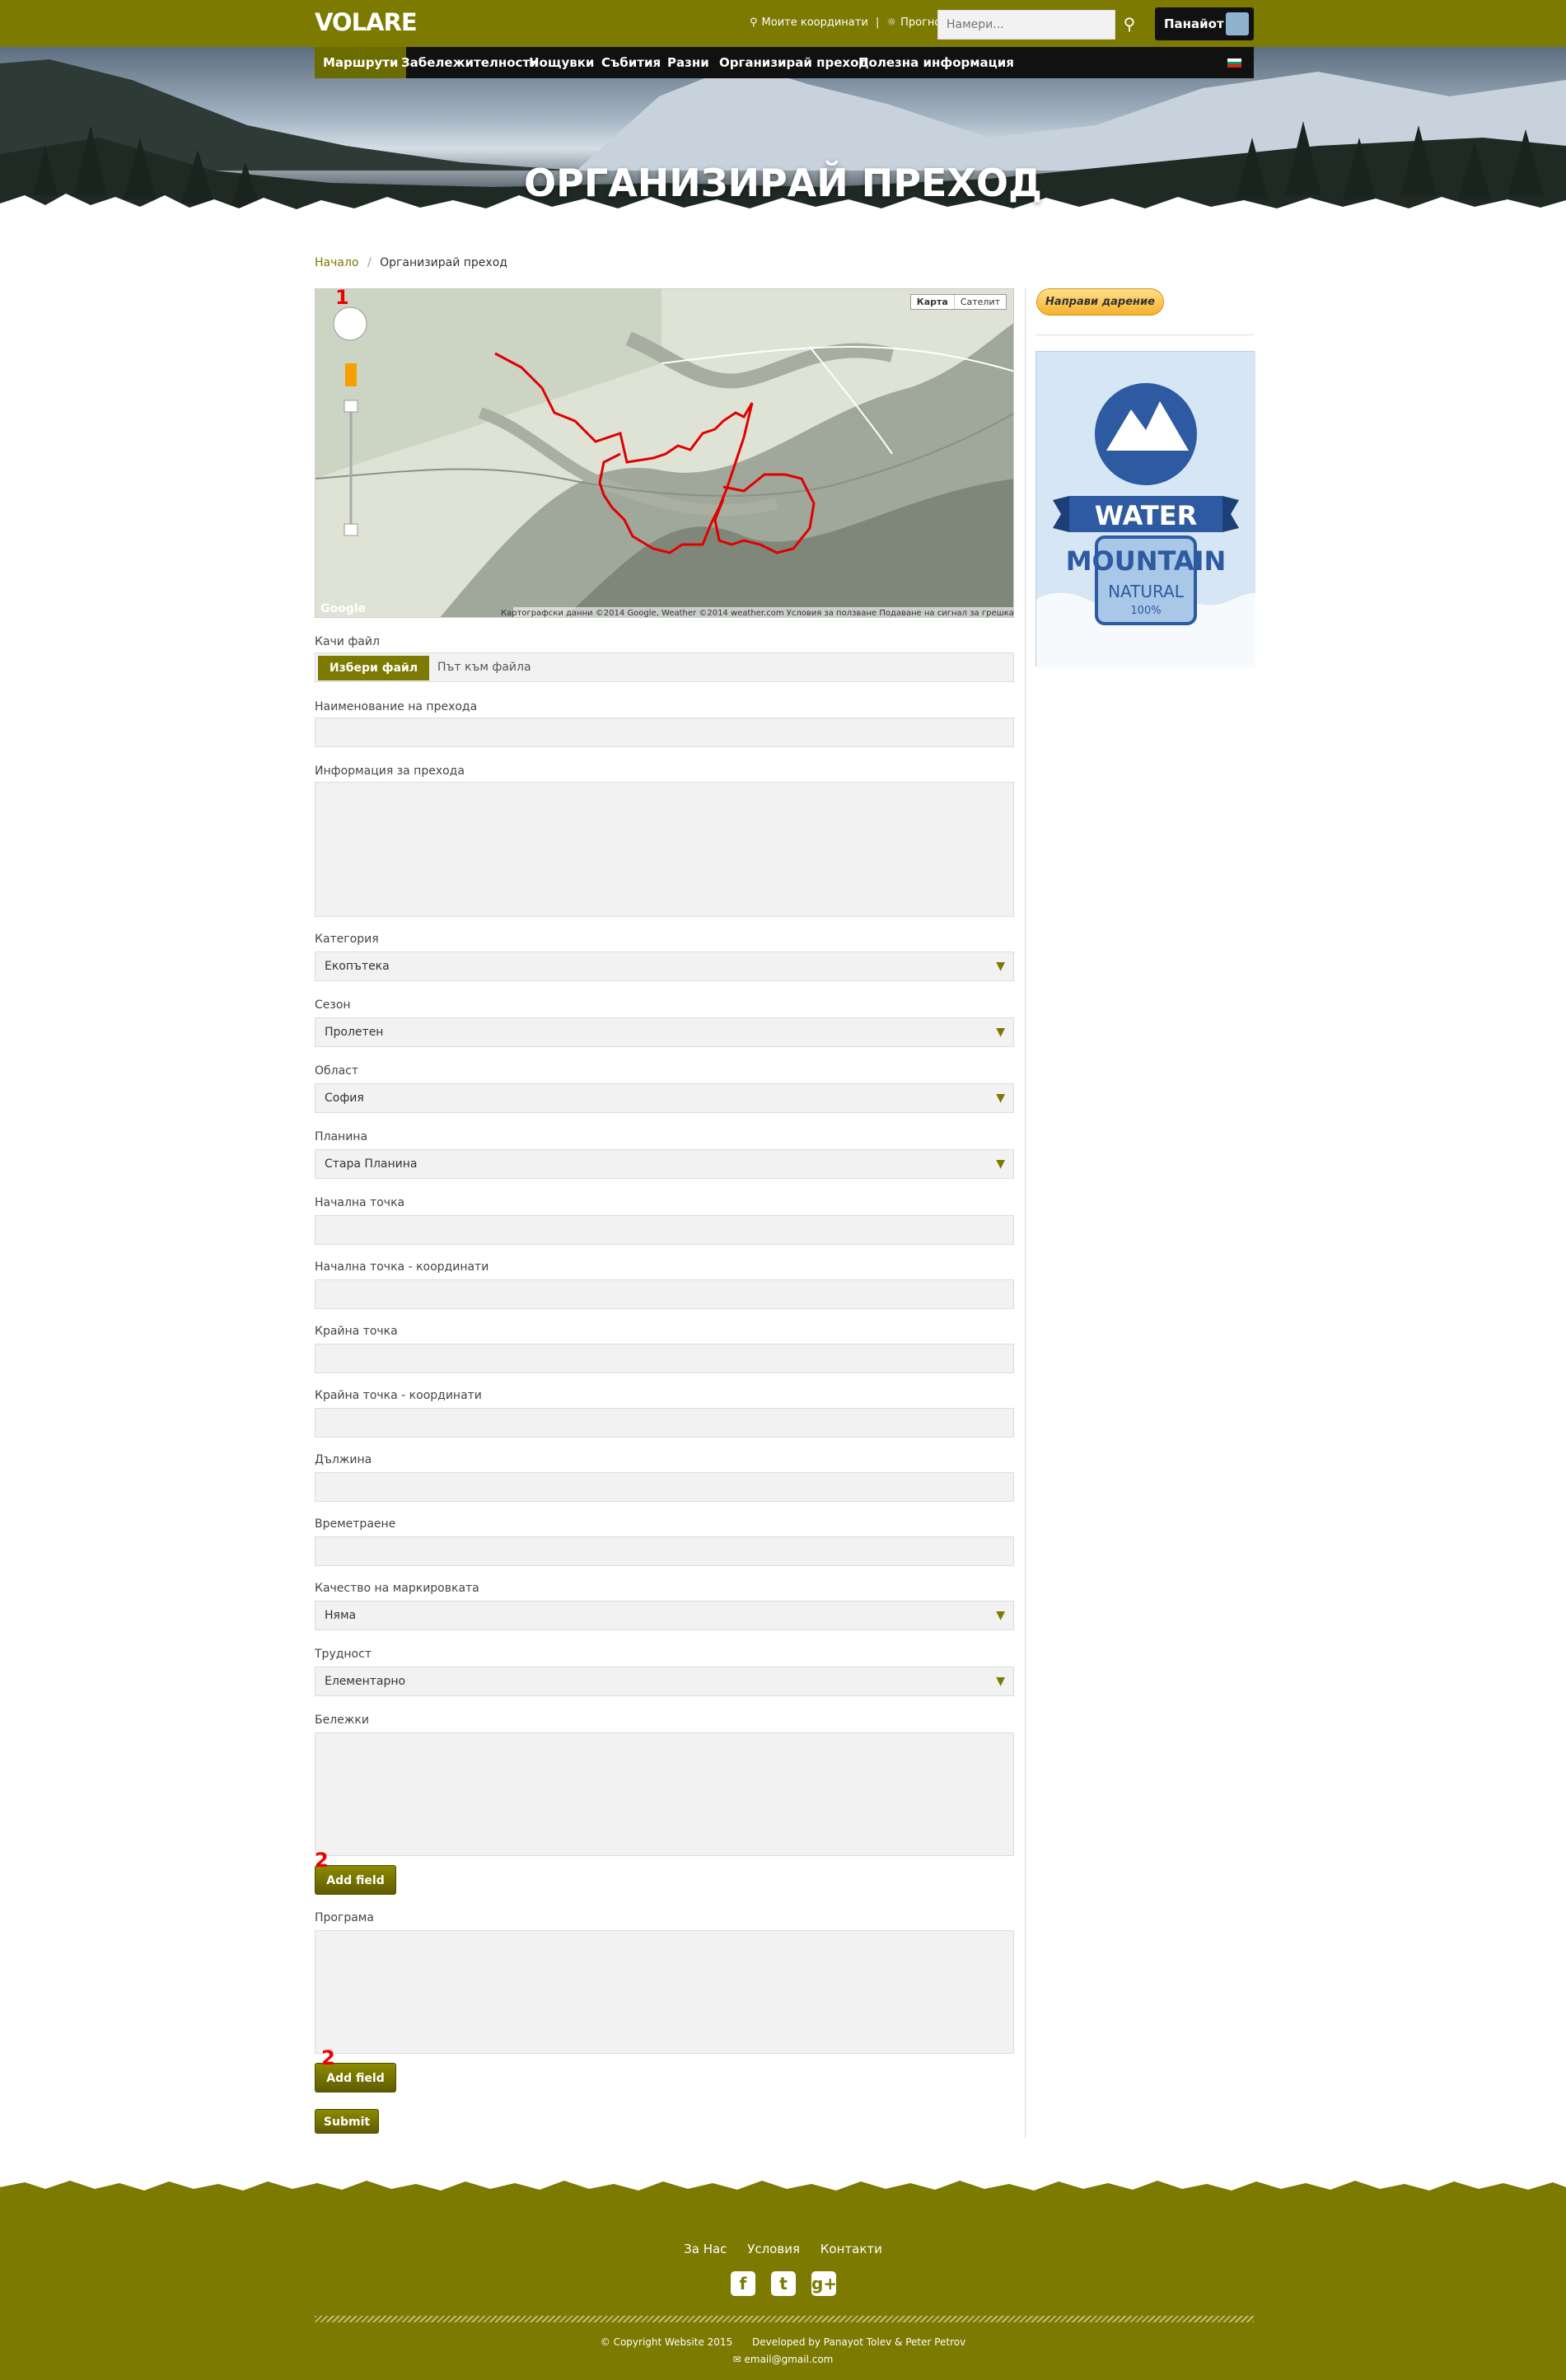  What do you see at coordinates (664, 1294) in the screenshot?
I see `start-coords-field` at bounding box center [664, 1294].